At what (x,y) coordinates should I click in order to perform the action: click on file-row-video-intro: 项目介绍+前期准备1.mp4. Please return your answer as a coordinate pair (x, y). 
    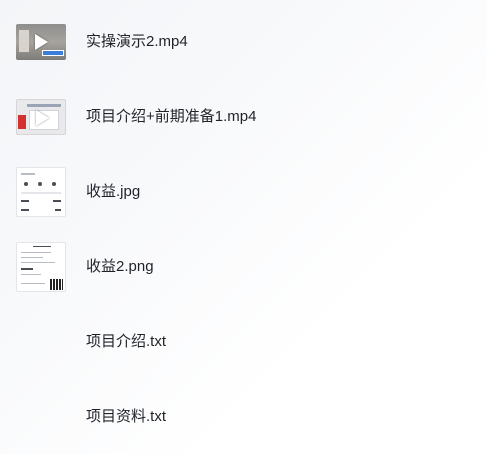
    Looking at the image, I should click on (243, 117).